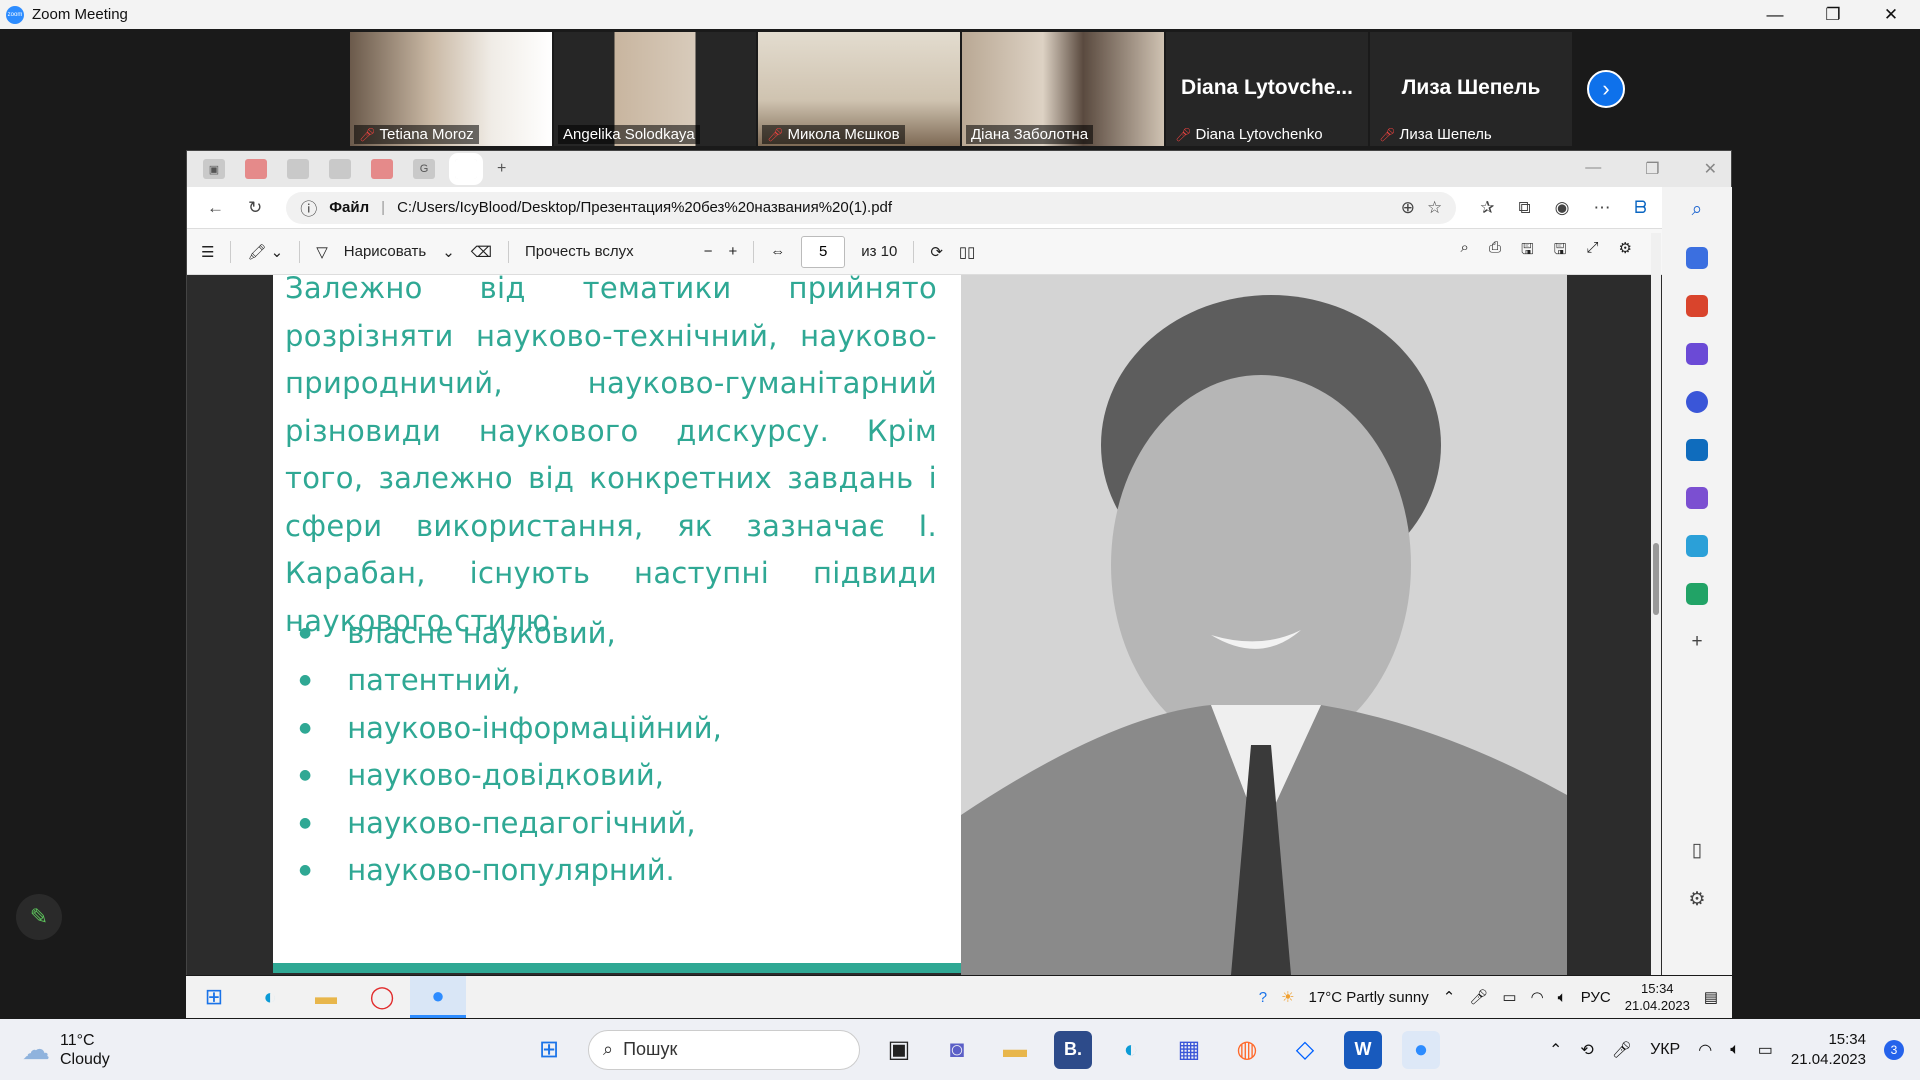 This screenshot has width=1920, height=1080. Describe the element at coordinates (1891, 14) in the screenshot. I see `close-button: ✕` at that location.